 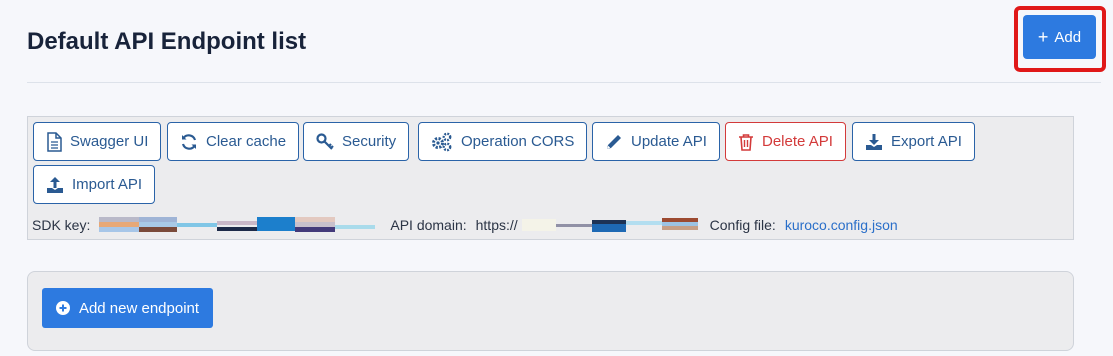 I want to click on add-new-endpoint-label: Add new endpoint, so click(x=139, y=308).